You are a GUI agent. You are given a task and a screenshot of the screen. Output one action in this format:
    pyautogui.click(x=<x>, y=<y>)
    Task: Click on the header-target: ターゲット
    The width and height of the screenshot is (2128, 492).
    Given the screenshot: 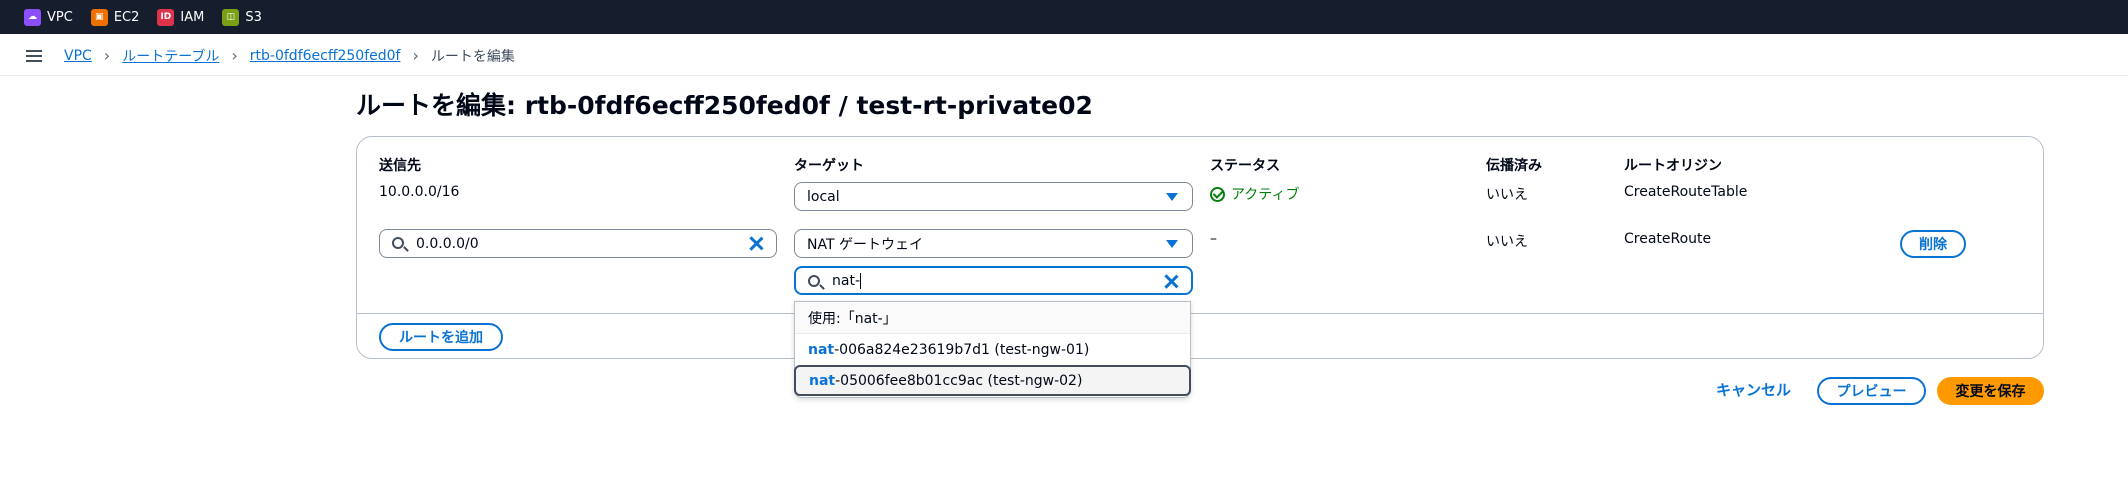 What is the action you would take?
    pyautogui.click(x=829, y=166)
    